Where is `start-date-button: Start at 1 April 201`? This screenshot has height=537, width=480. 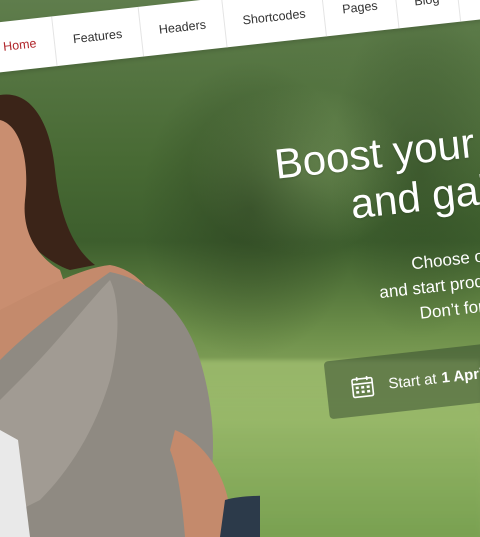
start-date-button: Start at 1 April 201 is located at coordinates (401, 376).